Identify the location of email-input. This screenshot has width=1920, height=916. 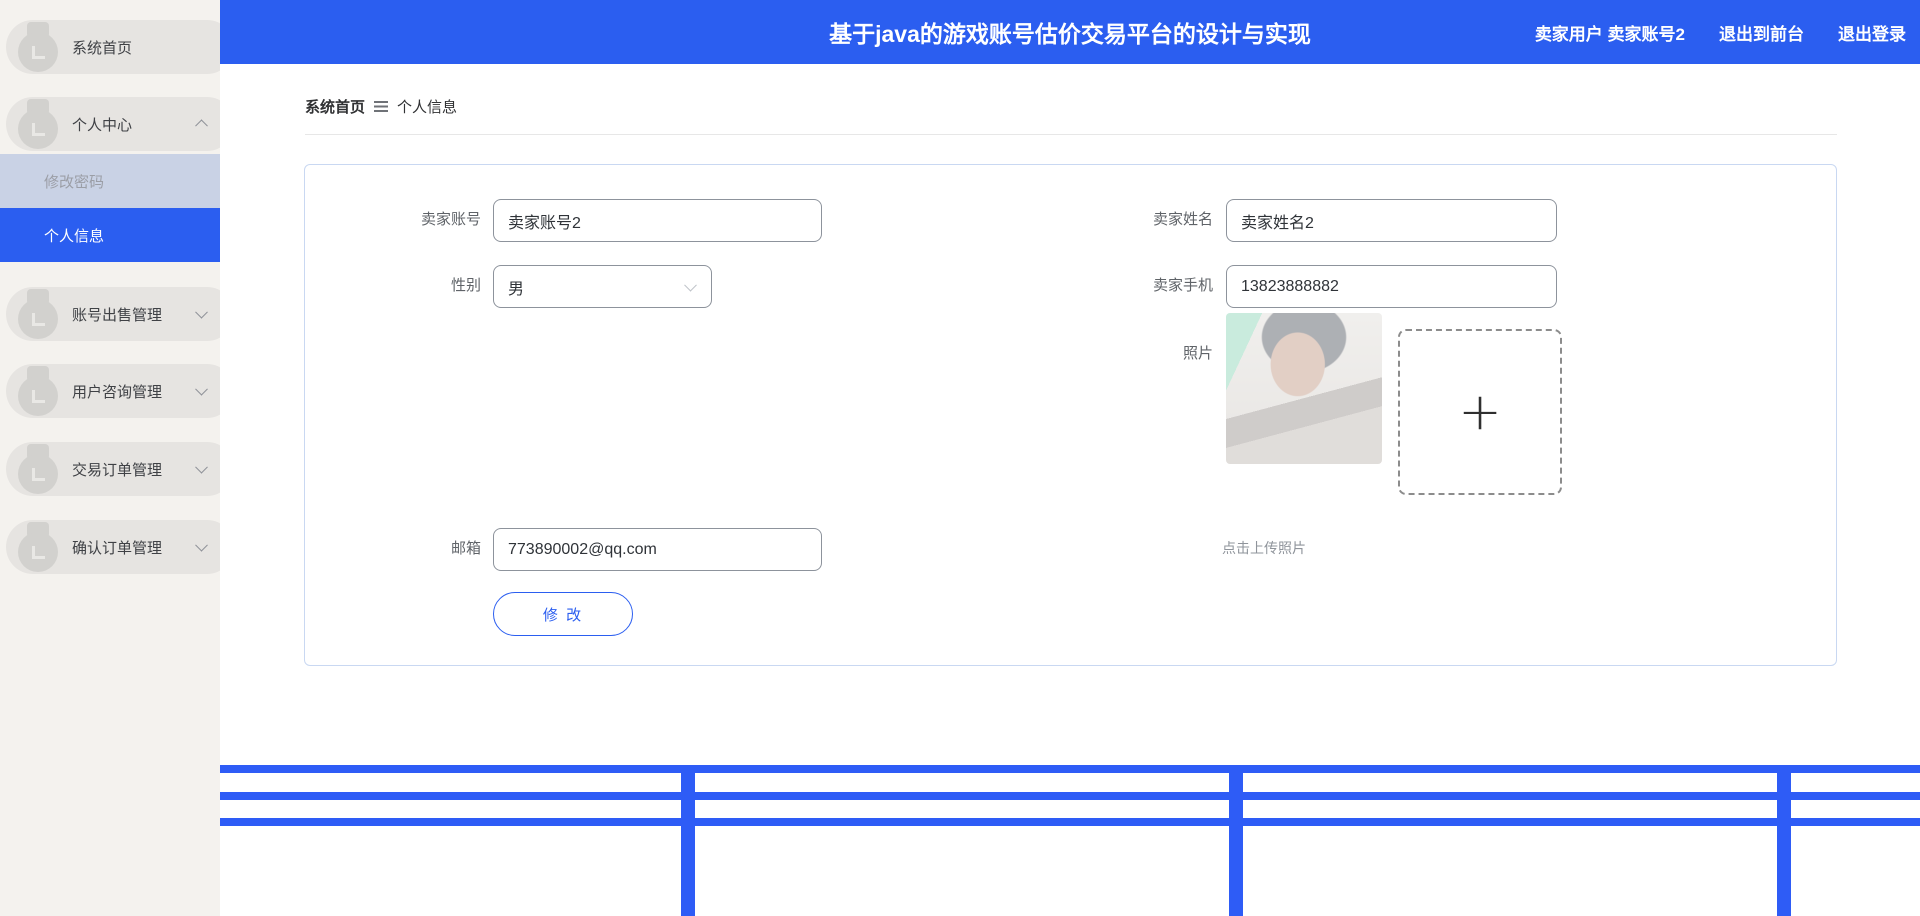
(657, 549).